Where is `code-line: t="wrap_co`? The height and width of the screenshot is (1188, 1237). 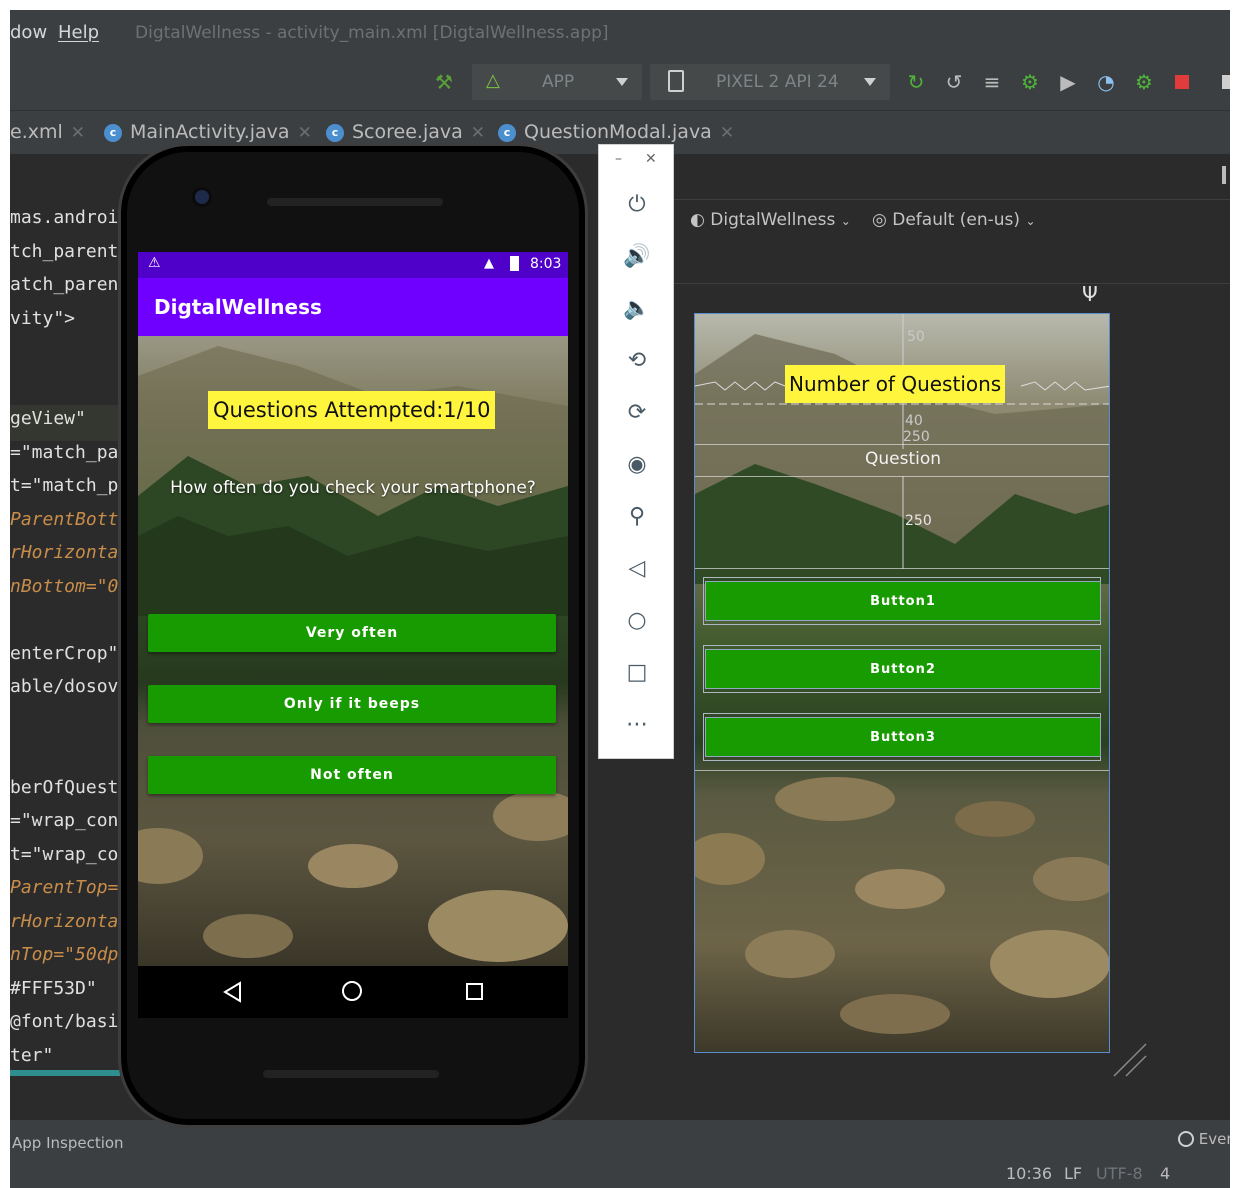
code-line: t="wrap_co is located at coordinates (64, 854).